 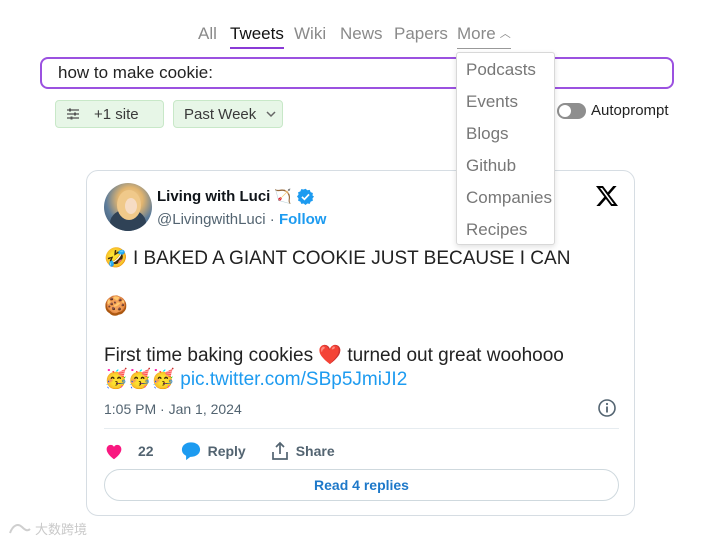 I want to click on tweet-emoji-cookie: 🍪, so click(x=116, y=306).